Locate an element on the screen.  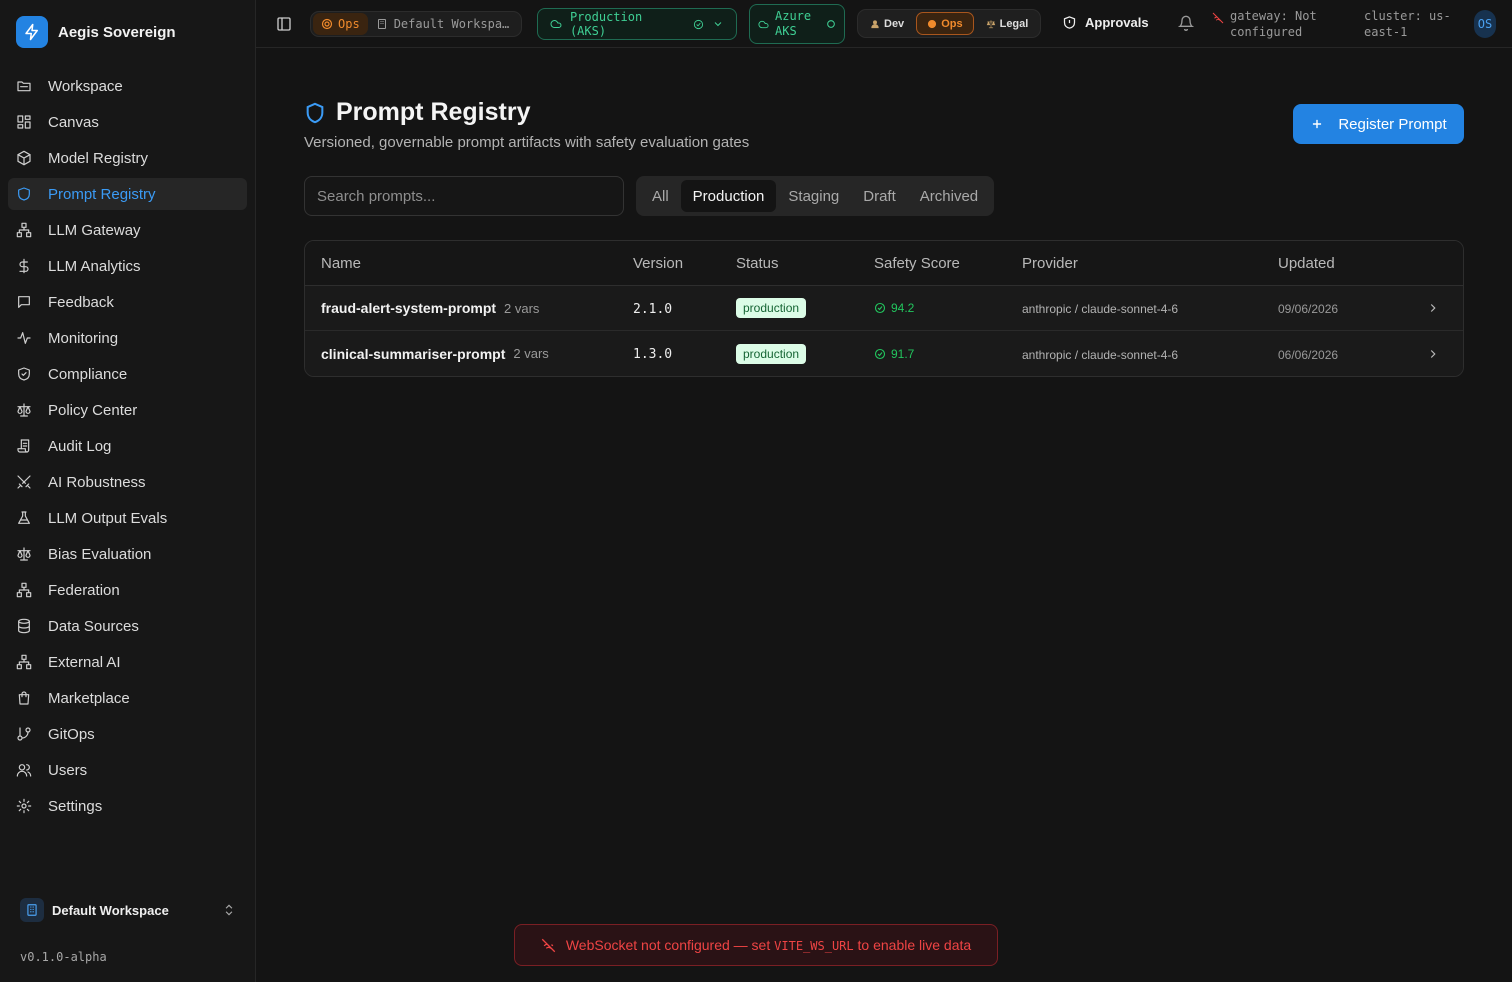
brand: Aegis Sovereign is located at coordinates (96, 32).